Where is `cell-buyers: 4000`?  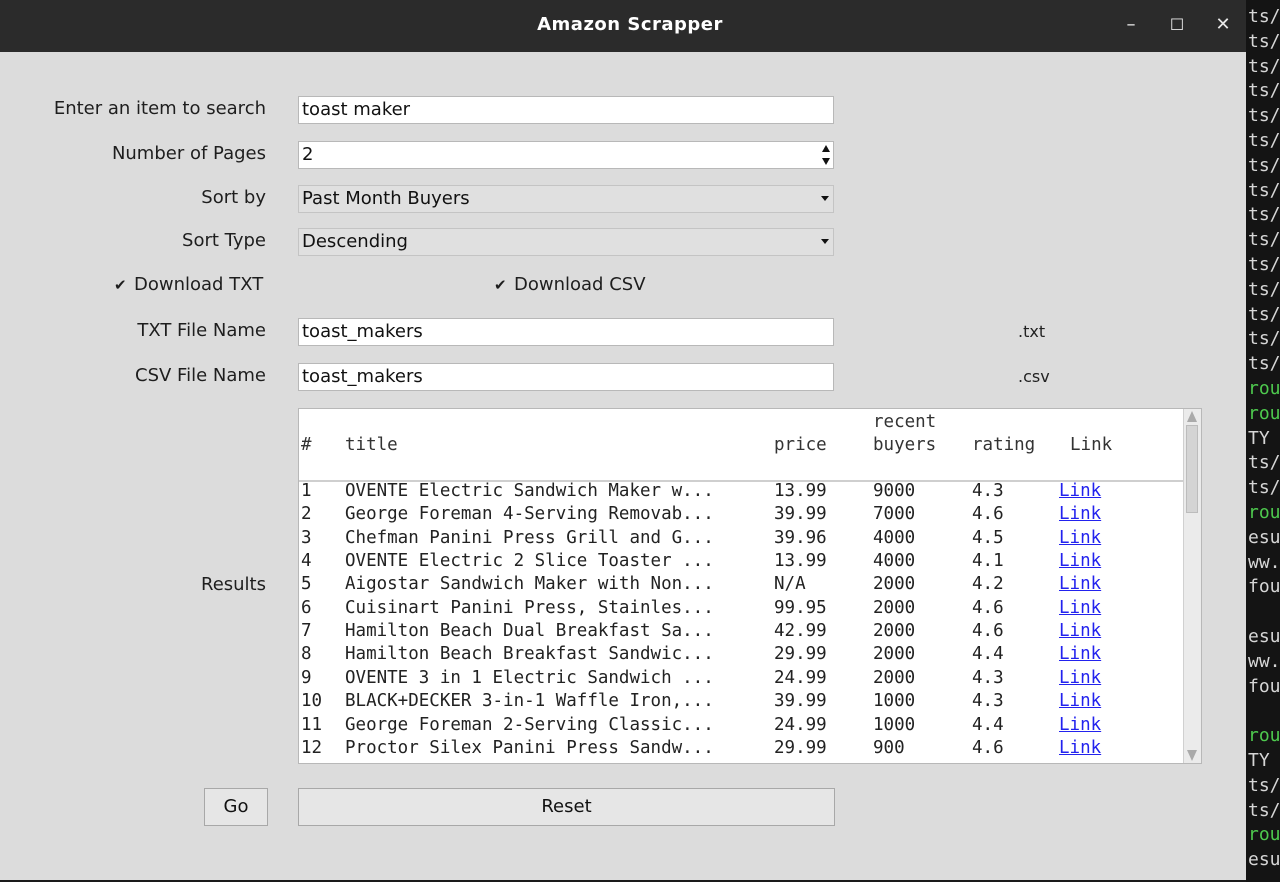 cell-buyers: 4000 is located at coordinates (894, 537).